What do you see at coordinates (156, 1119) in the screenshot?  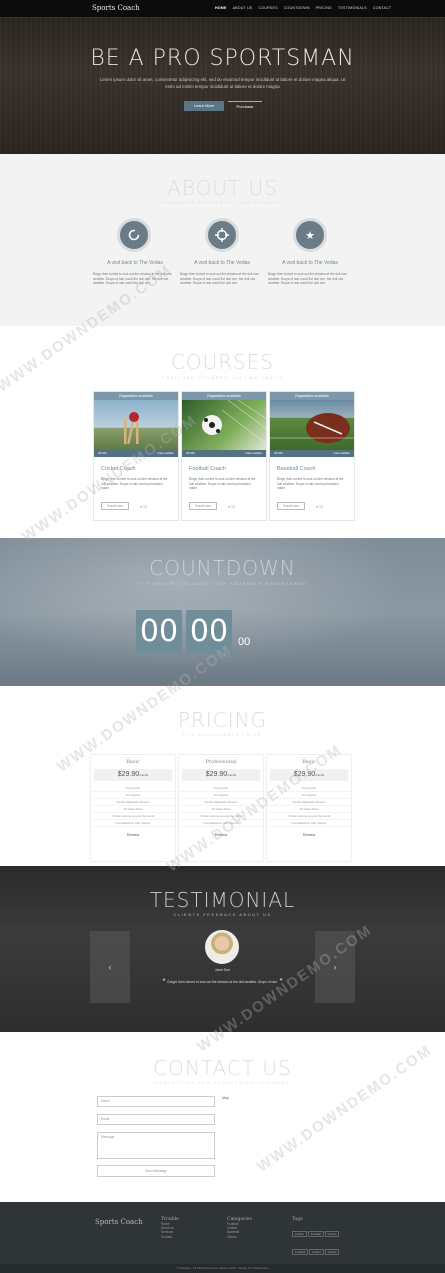 I see `email-field: Email` at bounding box center [156, 1119].